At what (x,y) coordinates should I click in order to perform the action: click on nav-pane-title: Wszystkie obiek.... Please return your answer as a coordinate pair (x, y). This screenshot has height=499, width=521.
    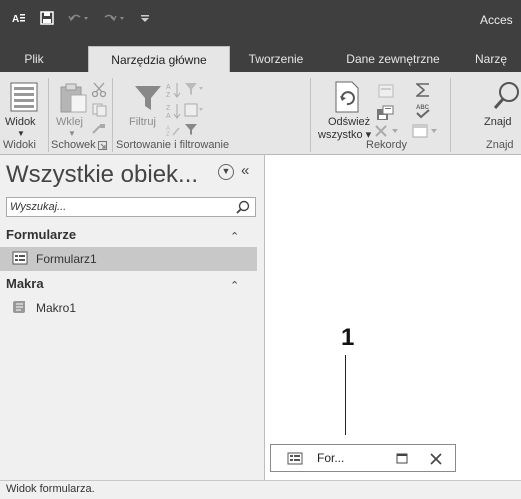
    Looking at the image, I should click on (102, 175).